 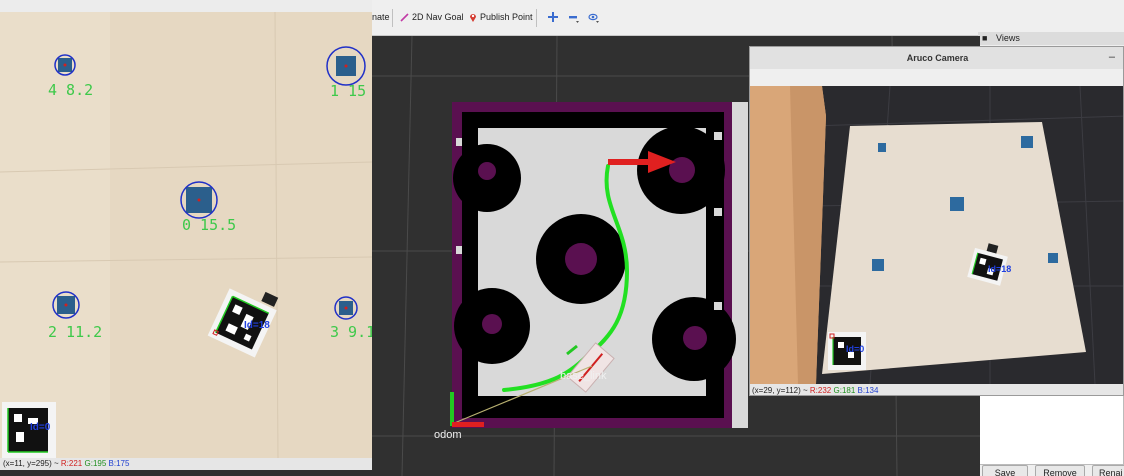 What do you see at coordinates (438, 17) in the screenshot?
I see `nav-goal-label: 2D Nav Goal` at bounding box center [438, 17].